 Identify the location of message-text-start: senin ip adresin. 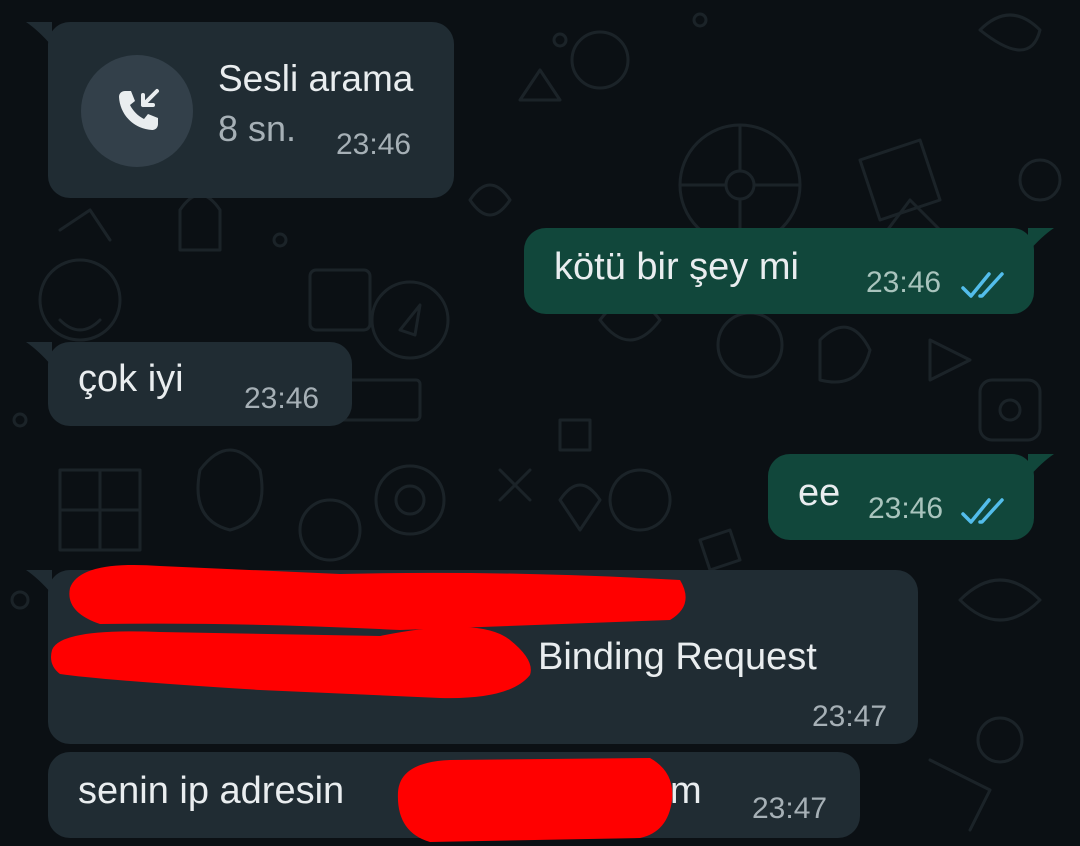
(211, 791).